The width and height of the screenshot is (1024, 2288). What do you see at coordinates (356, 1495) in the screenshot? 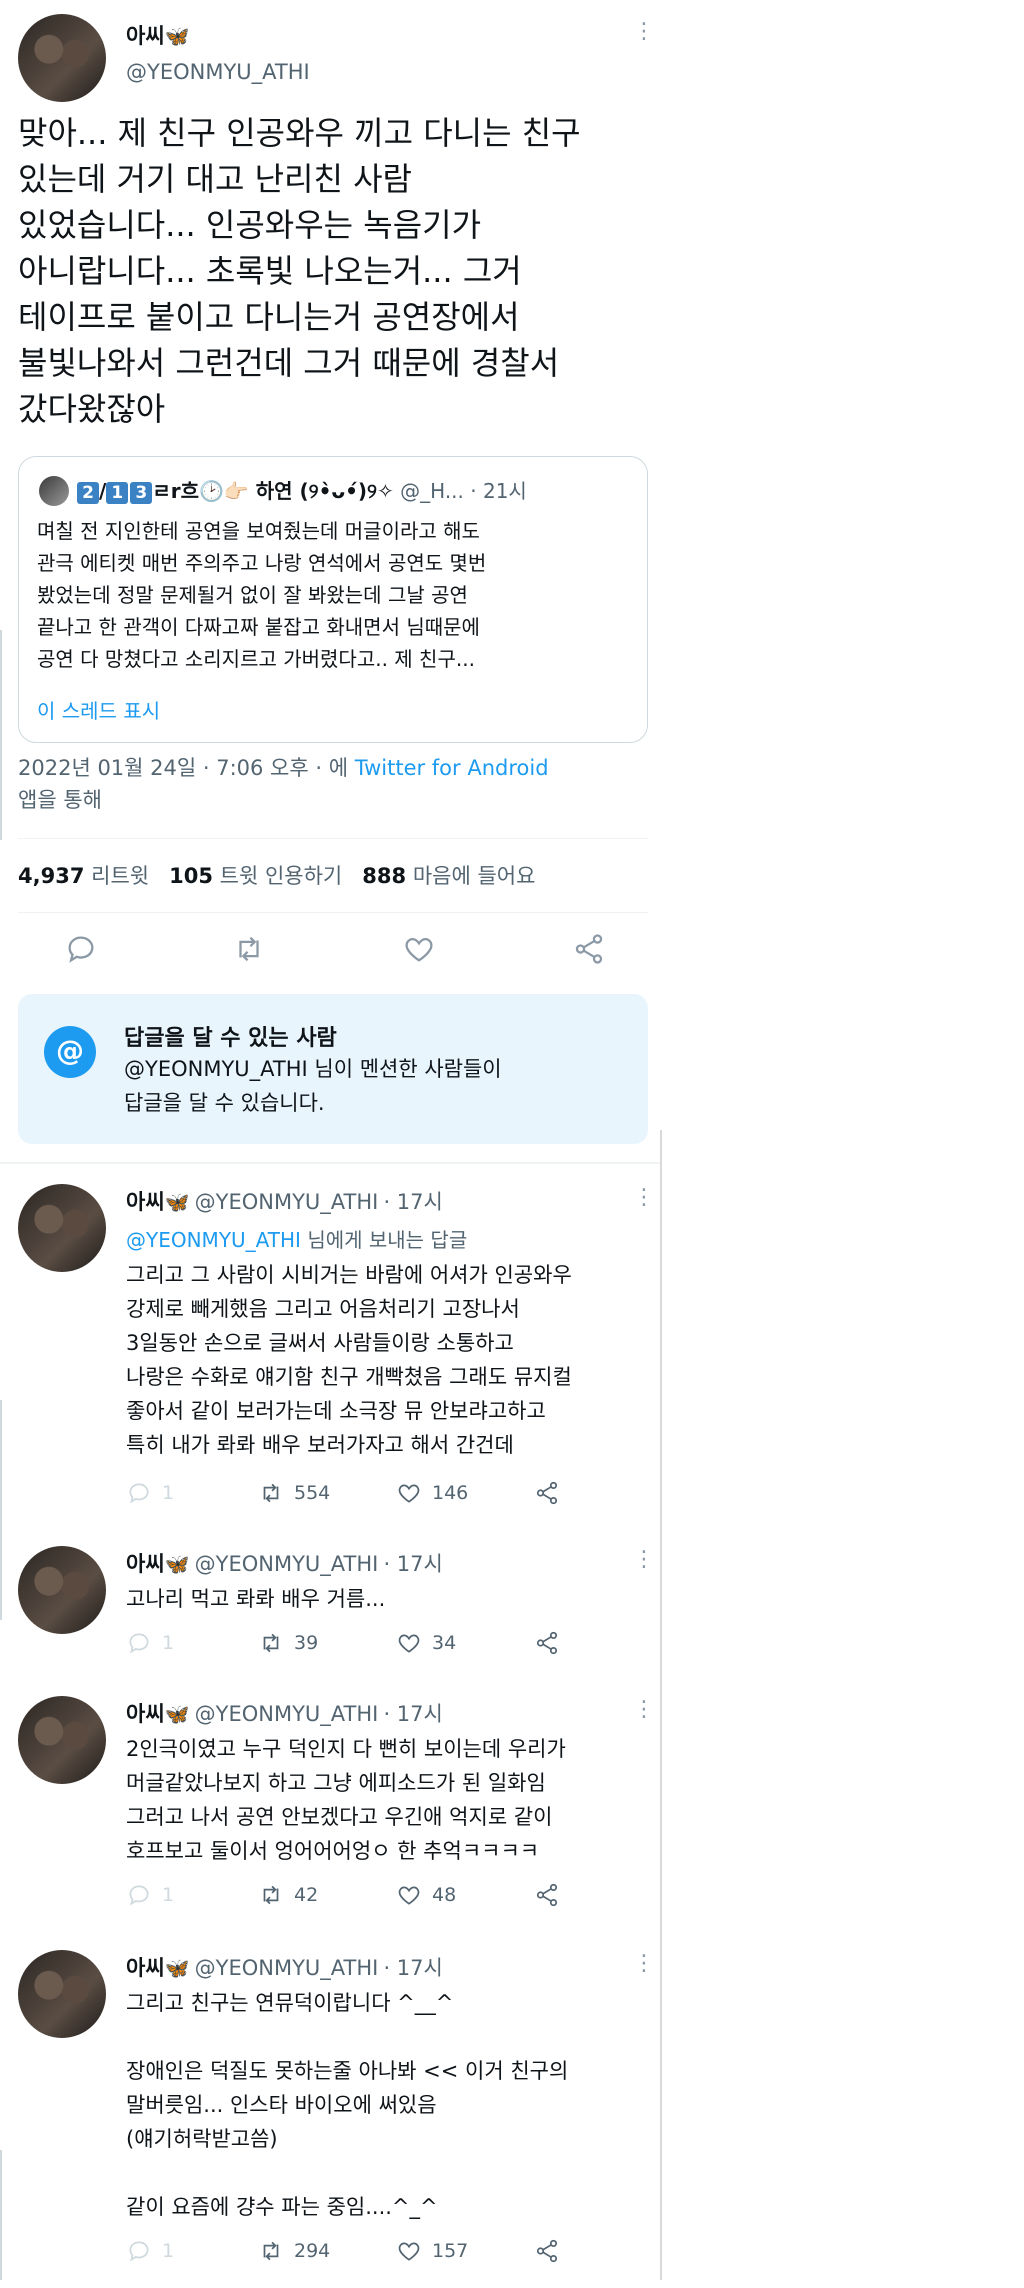
I see `reply-actions: 1 554 146` at bounding box center [356, 1495].